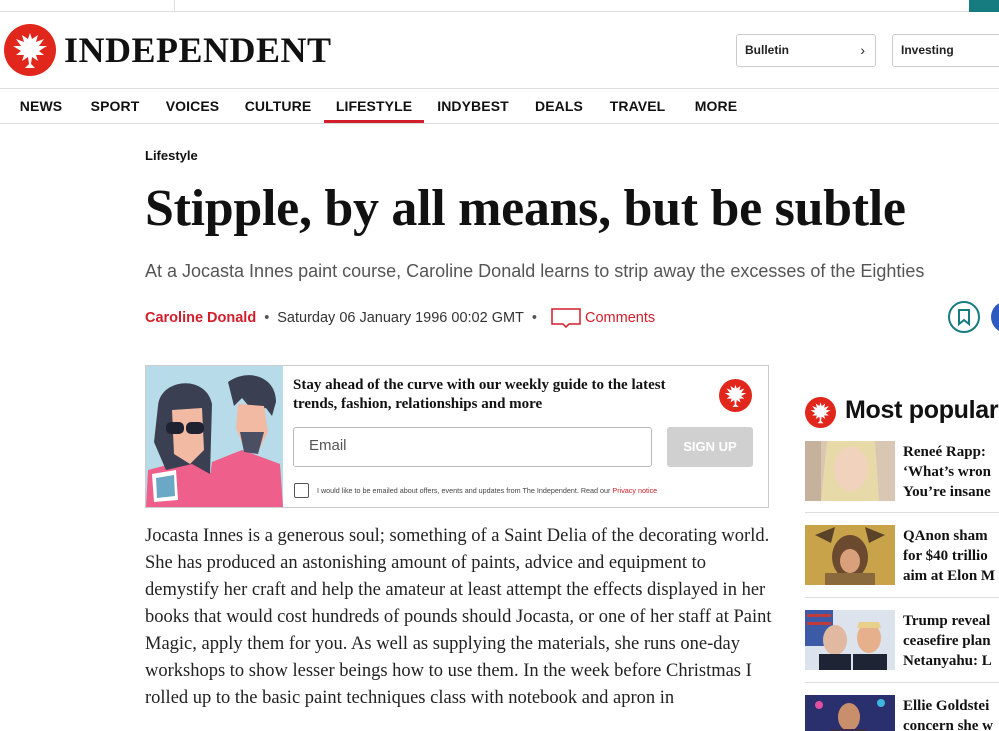 This screenshot has width=999, height=731. What do you see at coordinates (922, 410) in the screenshot?
I see `most-popular-title: Most popular` at bounding box center [922, 410].